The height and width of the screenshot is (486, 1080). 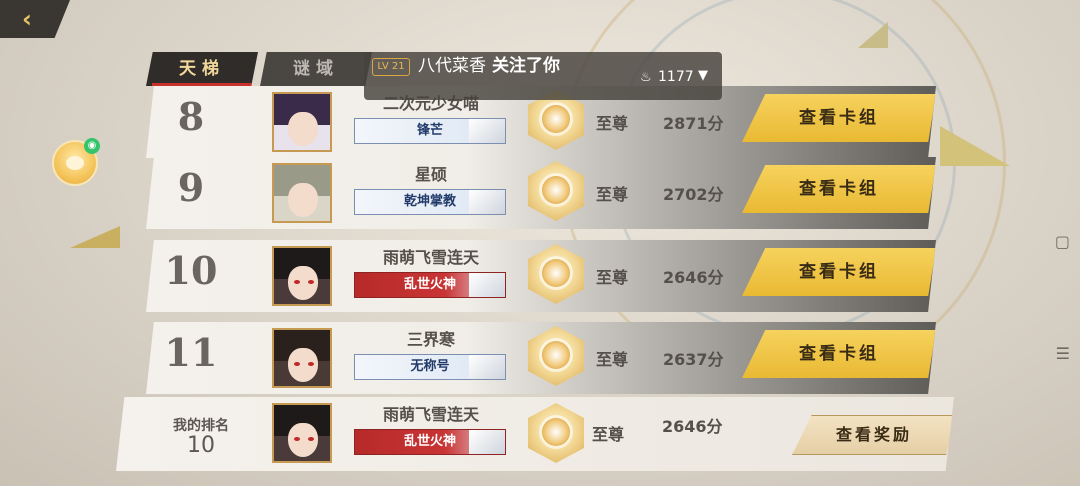 What do you see at coordinates (452, 66) in the screenshot?
I see `notification-user: 八代菜香` at bounding box center [452, 66].